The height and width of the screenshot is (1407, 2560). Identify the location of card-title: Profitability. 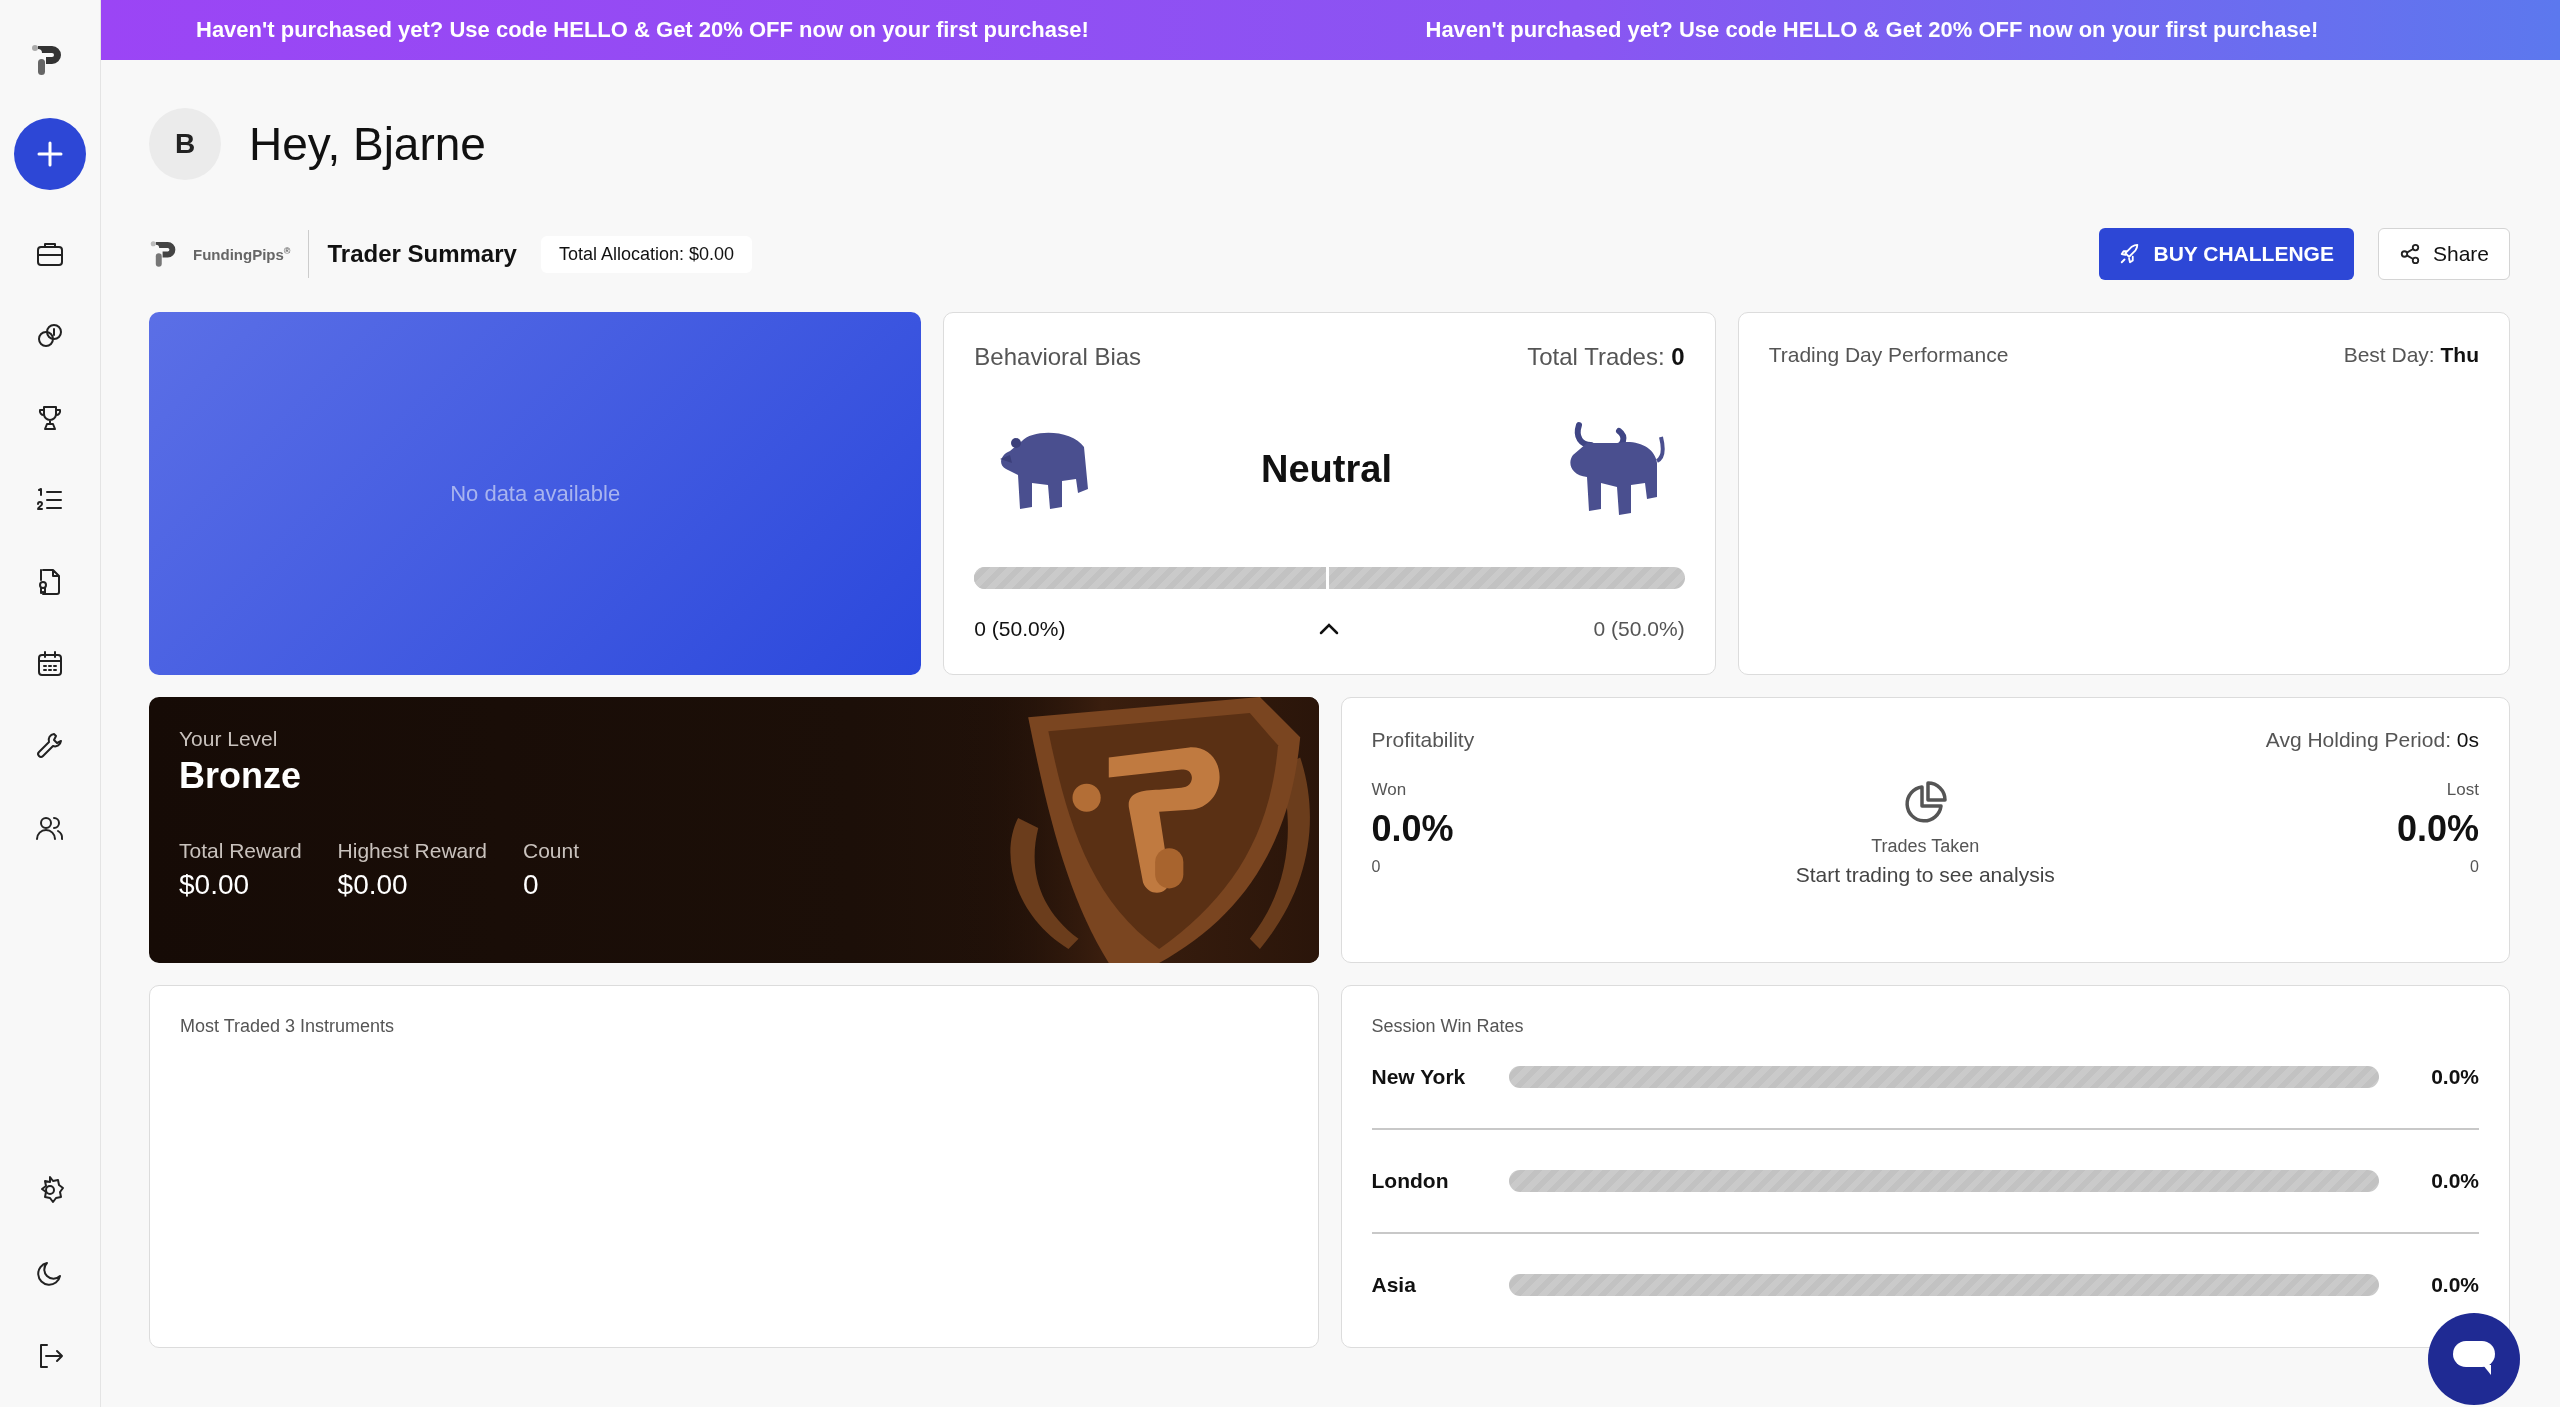
(1423, 740).